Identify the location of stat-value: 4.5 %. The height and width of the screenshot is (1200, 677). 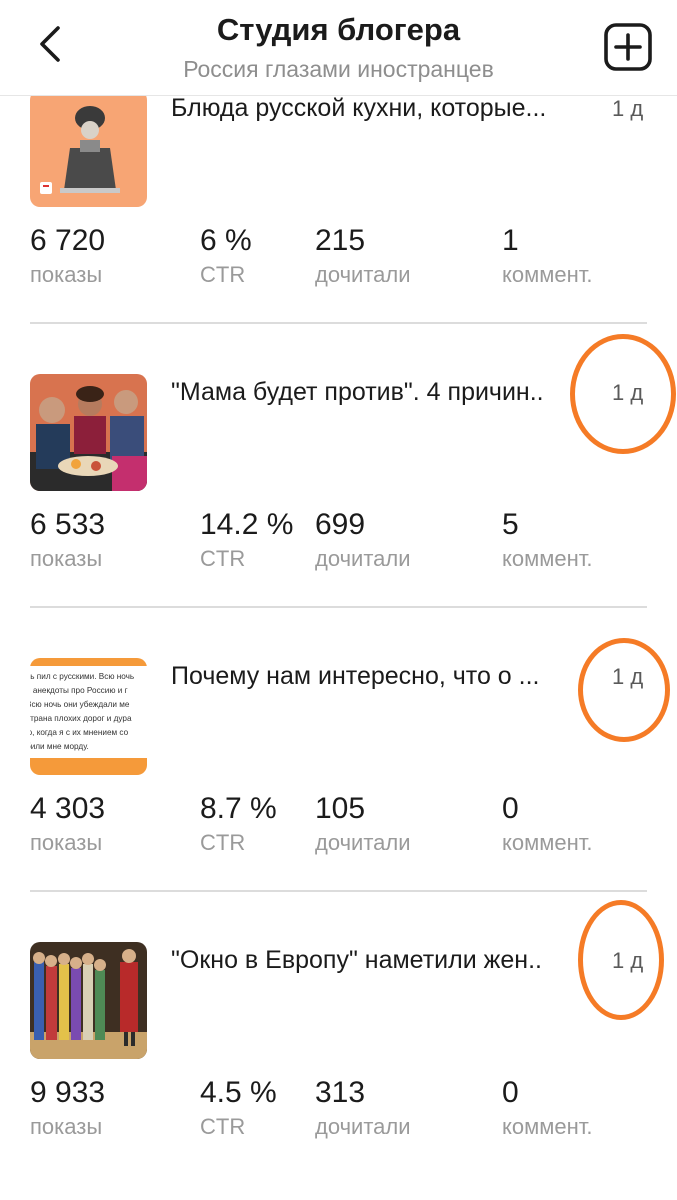
(238, 1092).